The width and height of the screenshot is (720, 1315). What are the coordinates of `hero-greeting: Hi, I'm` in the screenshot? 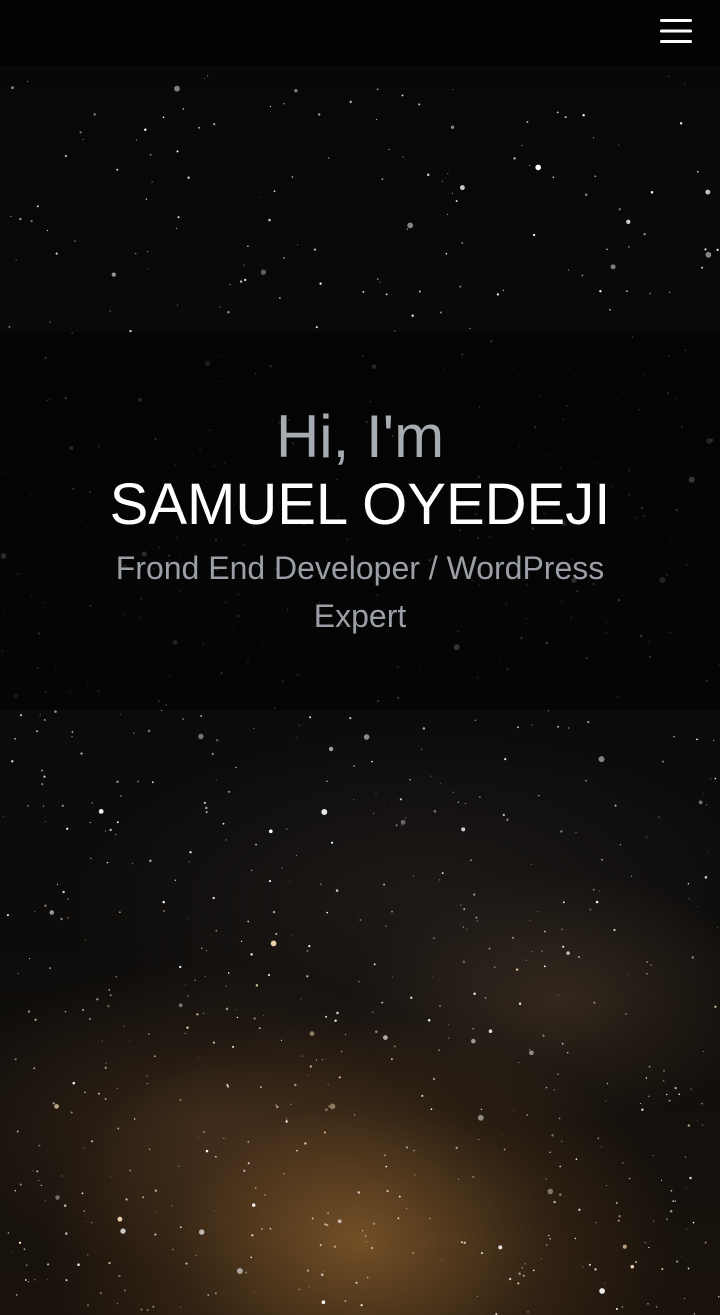 It's located at (360, 436).